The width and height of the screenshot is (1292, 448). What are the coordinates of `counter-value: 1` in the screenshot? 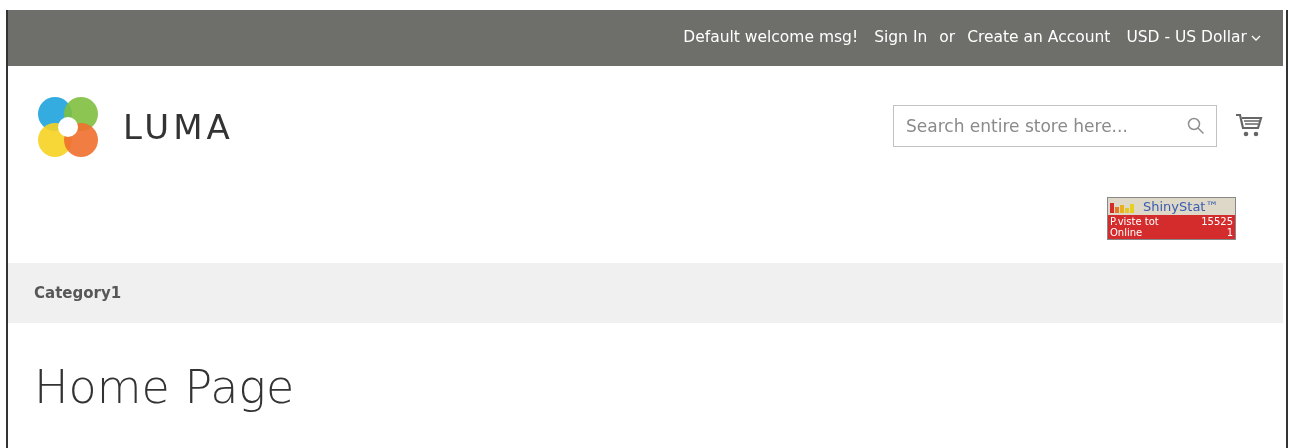 It's located at (1229, 232).